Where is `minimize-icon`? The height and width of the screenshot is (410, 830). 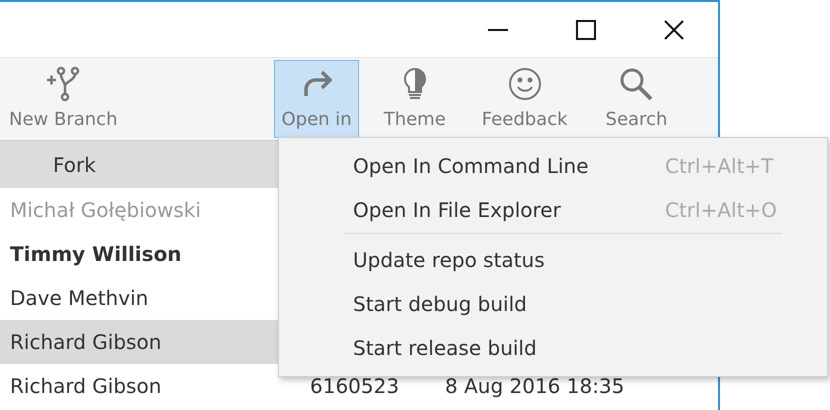
minimize-icon is located at coordinates (498, 29).